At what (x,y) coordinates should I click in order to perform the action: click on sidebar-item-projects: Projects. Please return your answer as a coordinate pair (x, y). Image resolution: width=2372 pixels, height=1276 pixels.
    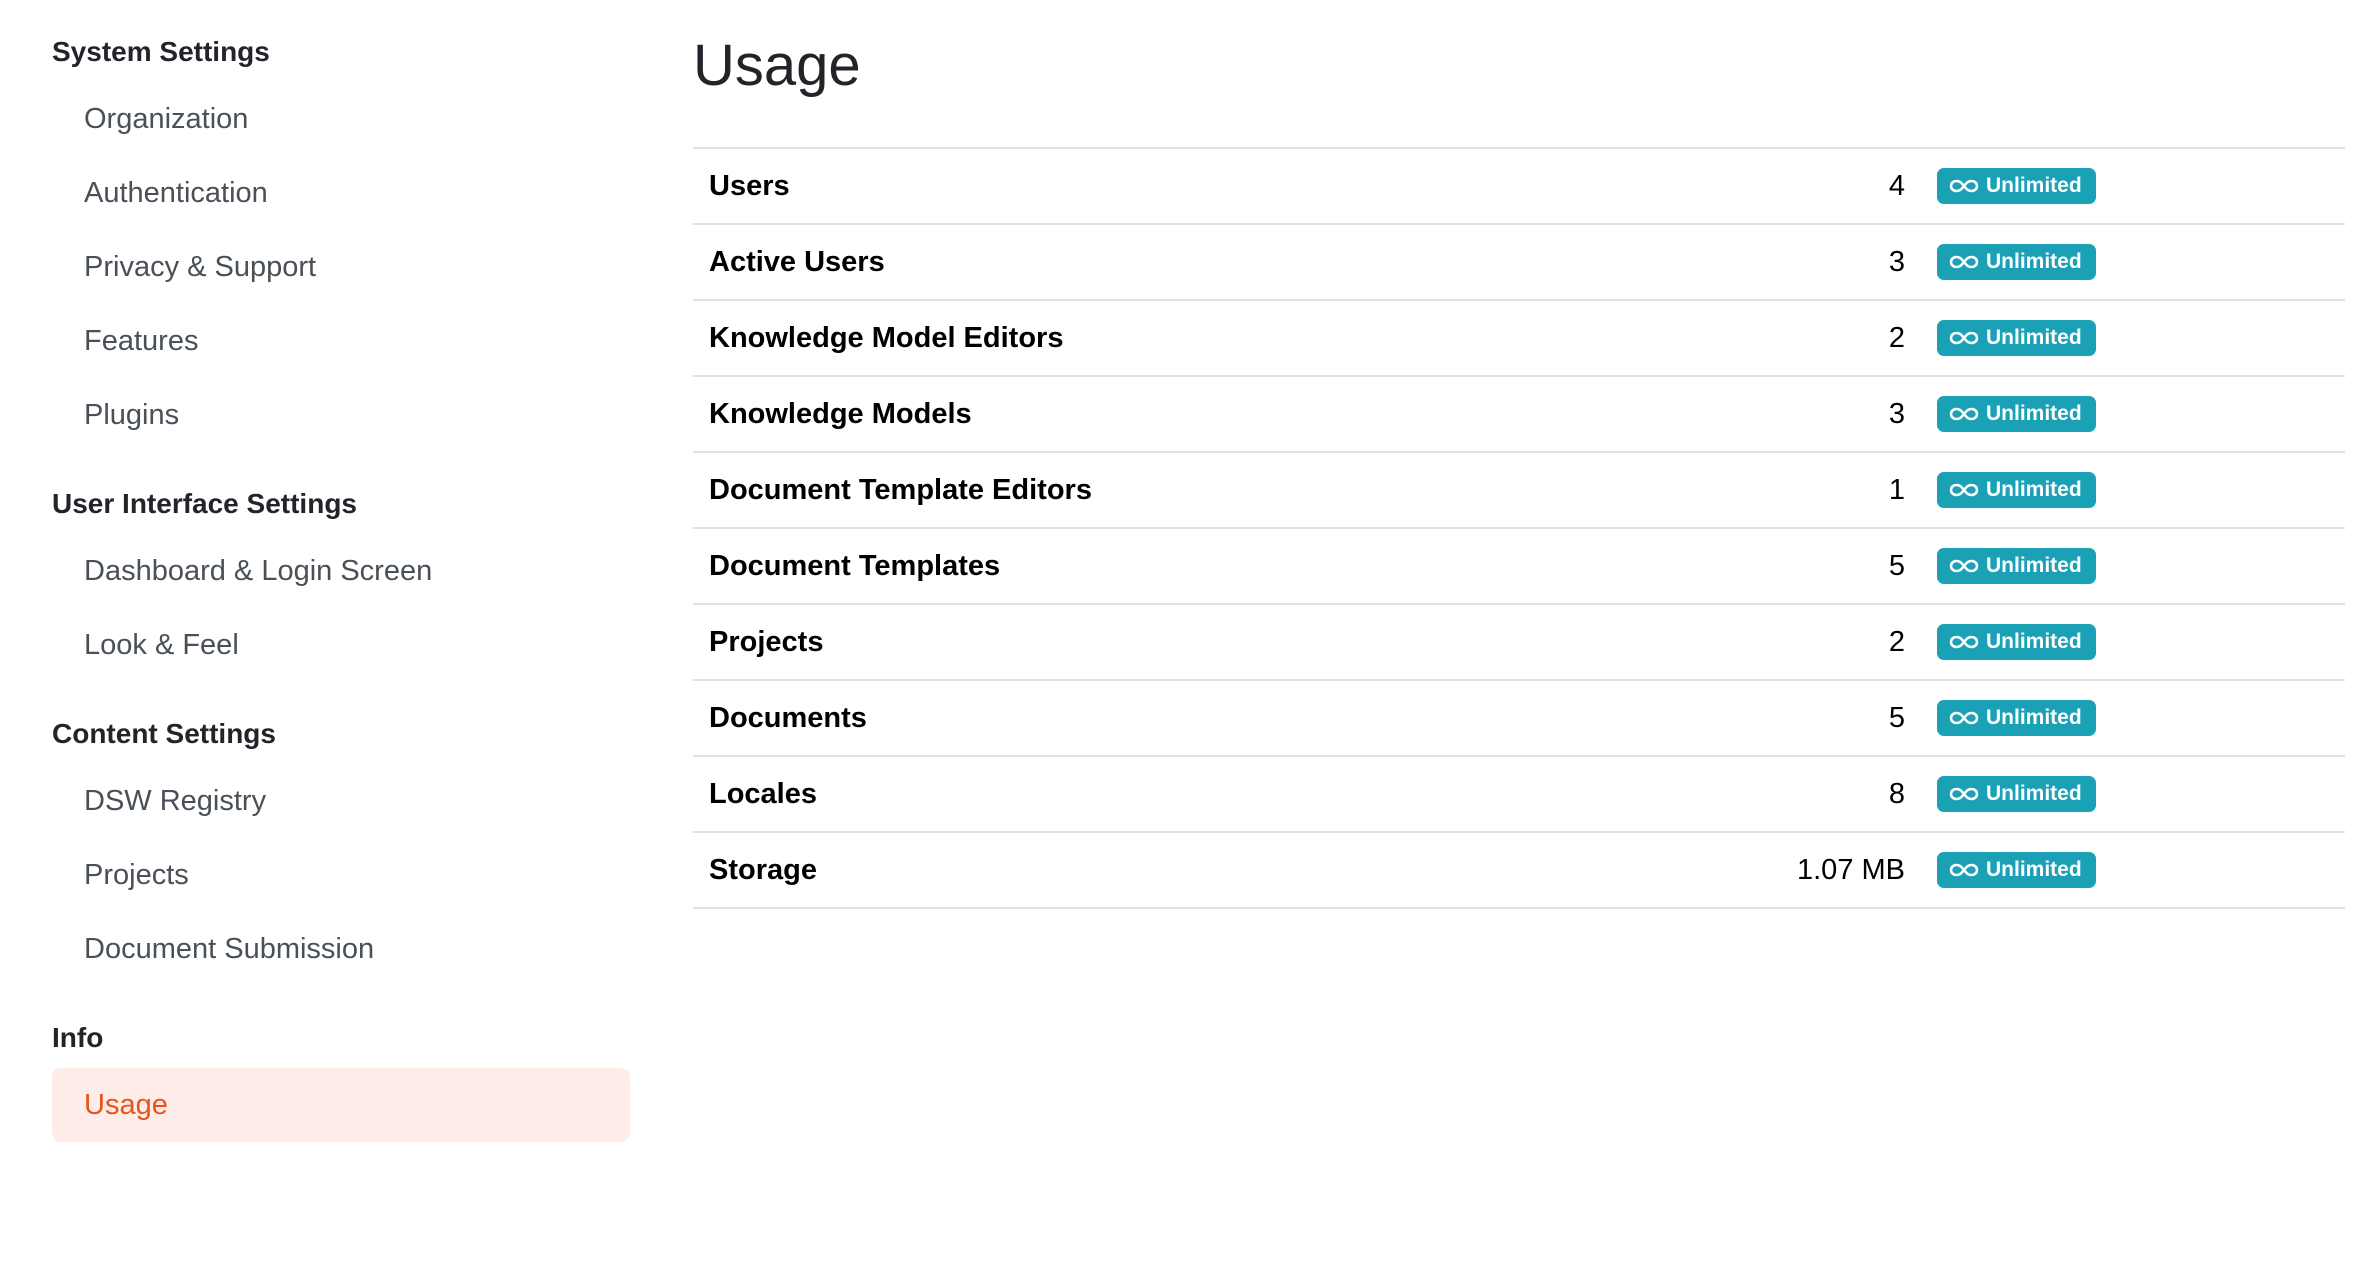
    Looking at the image, I should click on (341, 875).